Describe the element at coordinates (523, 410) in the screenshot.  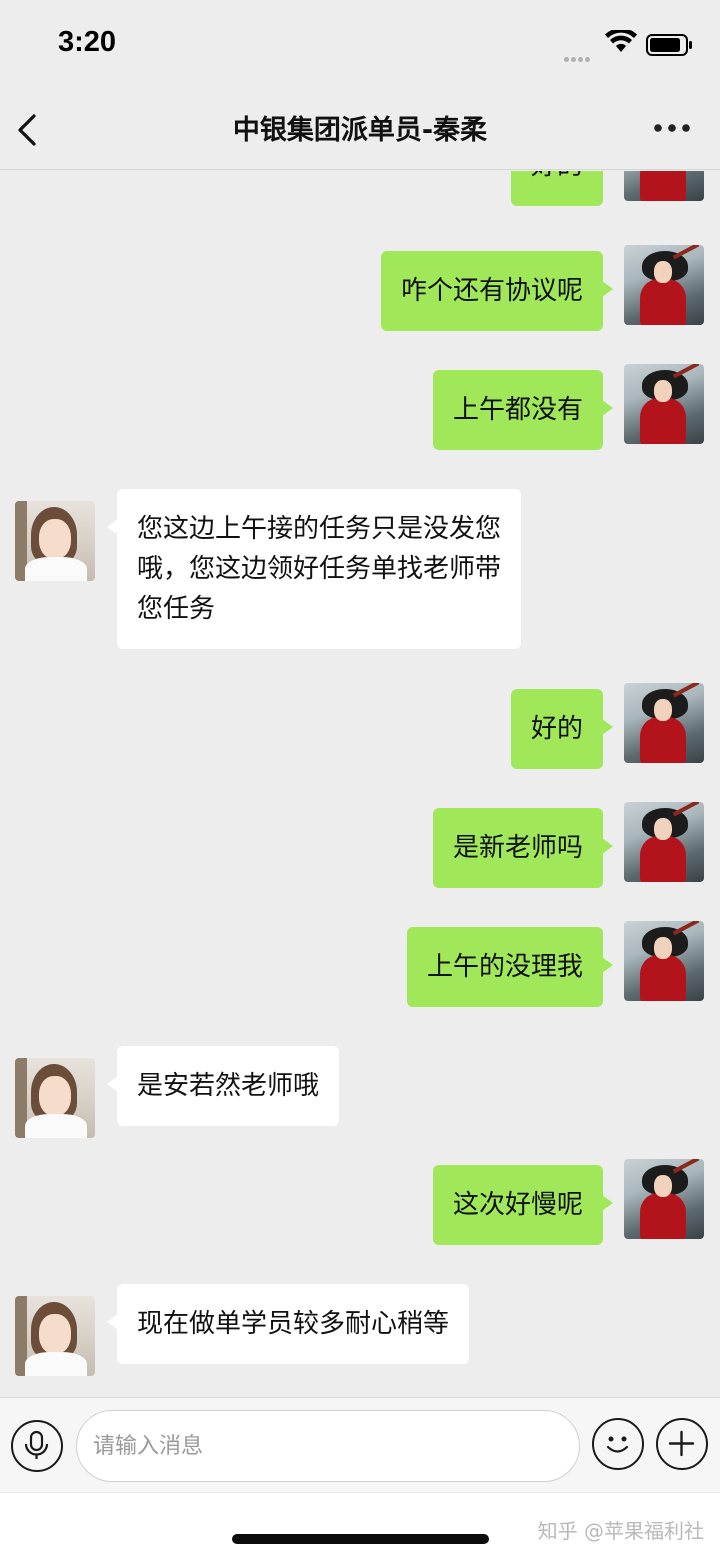
I see `message-bubble: 上午都没有` at that location.